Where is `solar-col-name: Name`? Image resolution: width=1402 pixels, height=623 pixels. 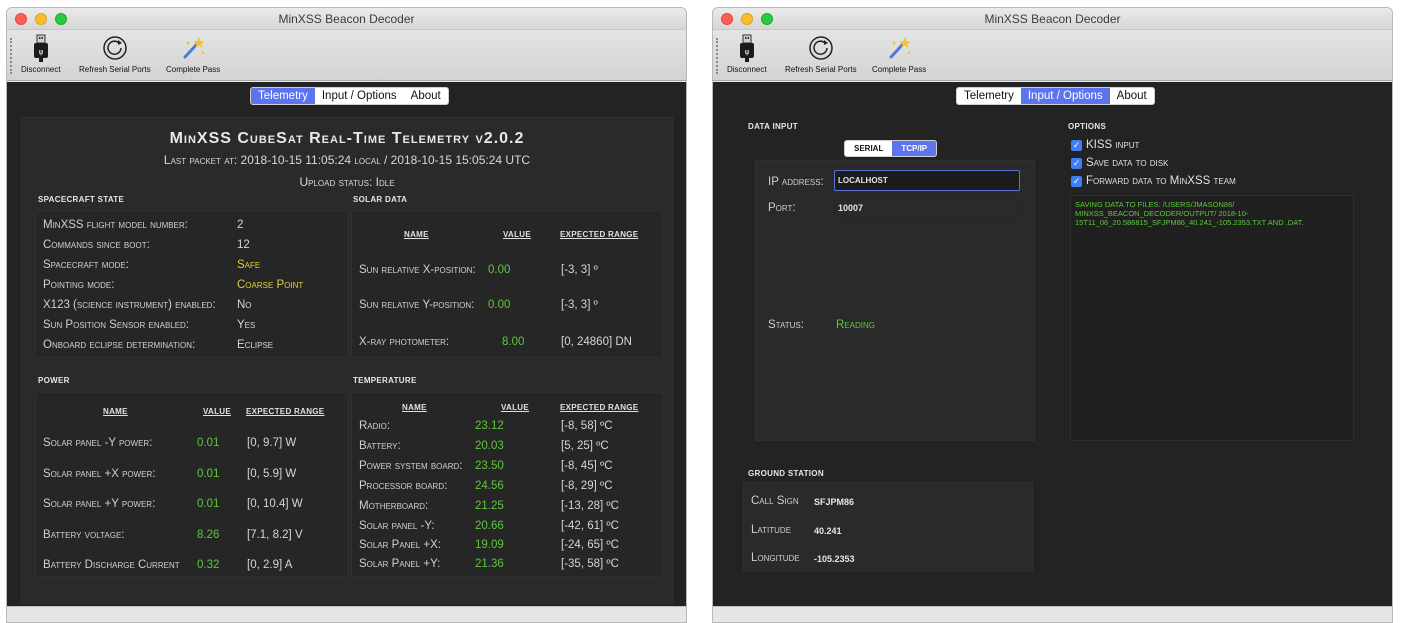
solar-col-name: Name is located at coordinates (416, 234).